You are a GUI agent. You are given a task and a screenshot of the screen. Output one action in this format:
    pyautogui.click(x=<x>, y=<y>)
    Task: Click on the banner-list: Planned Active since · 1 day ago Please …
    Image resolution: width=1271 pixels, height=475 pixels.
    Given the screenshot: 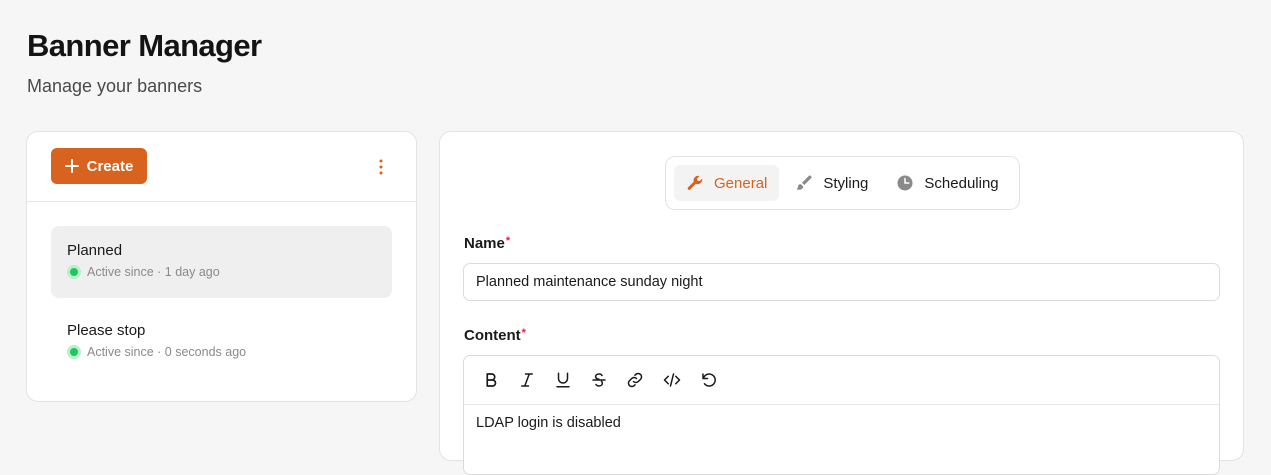 What is the action you would take?
    pyautogui.click(x=221, y=290)
    